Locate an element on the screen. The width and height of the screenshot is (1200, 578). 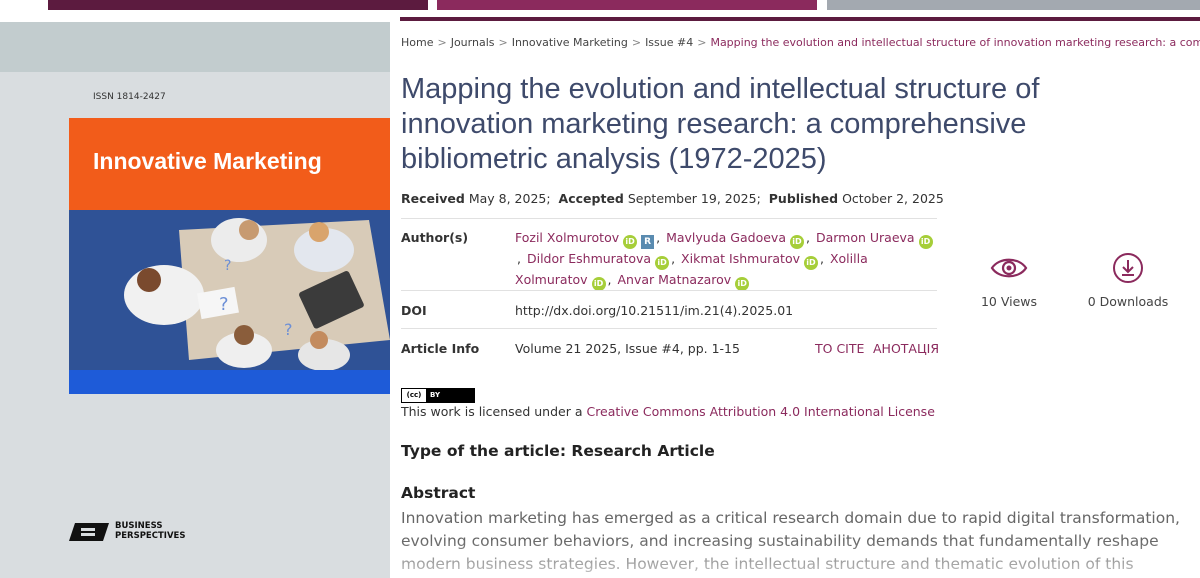
accepted-label: Accepted is located at coordinates (591, 198).